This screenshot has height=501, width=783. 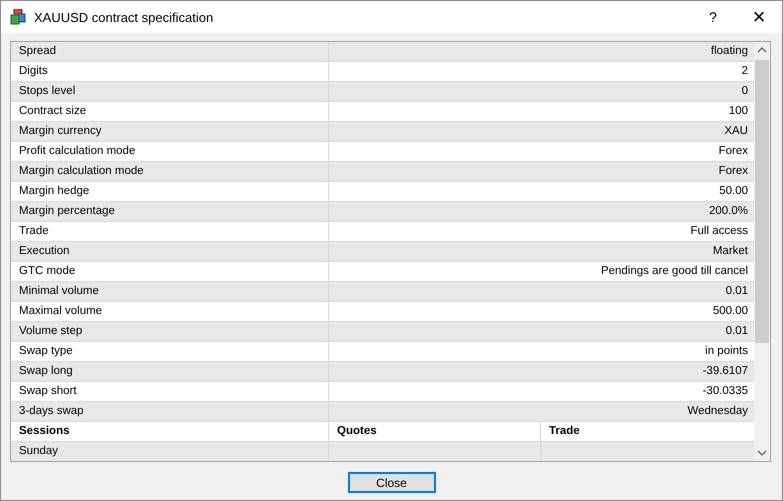 What do you see at coordinates (435, 431) in the screenshot?
I see `column-header: Quotes` at bounding box center [435, 431].